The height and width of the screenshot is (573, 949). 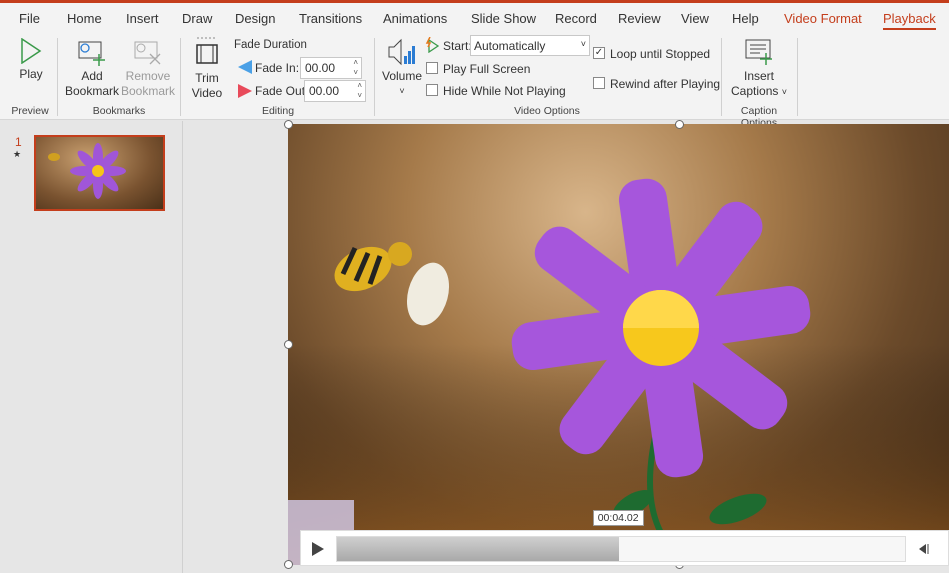 What do you see at coordinates (665, 84) in the screenshot?
I see `rewind-after-playing-label: Rewind after Playing` at bounding box center [665, 84].